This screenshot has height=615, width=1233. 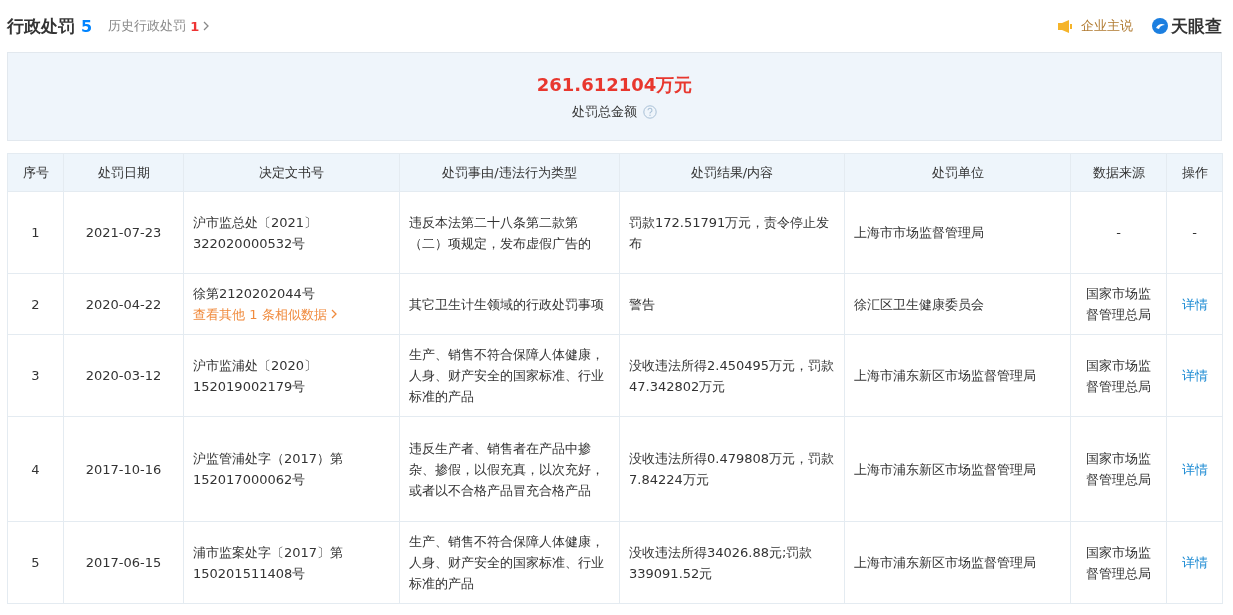 What do you see at coordinates (650, 111) in the screenshot?
I see `help-icon` at bounding box center [650, 111].